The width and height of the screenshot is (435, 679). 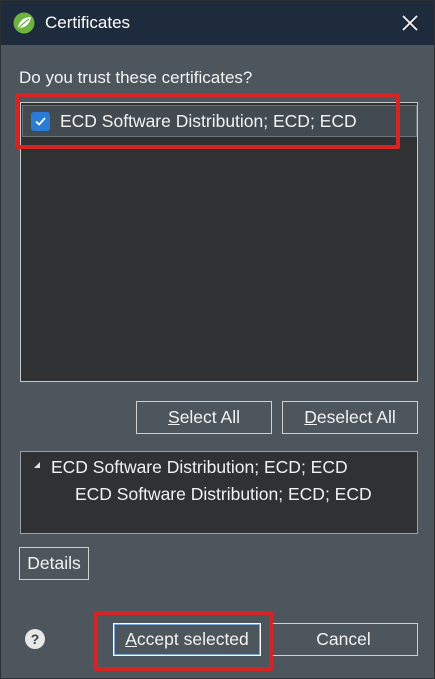 What do you see at coordinates (88, 22) in the screenshot?
I see `window-title: Certificates` at bounding box center [88, 22].